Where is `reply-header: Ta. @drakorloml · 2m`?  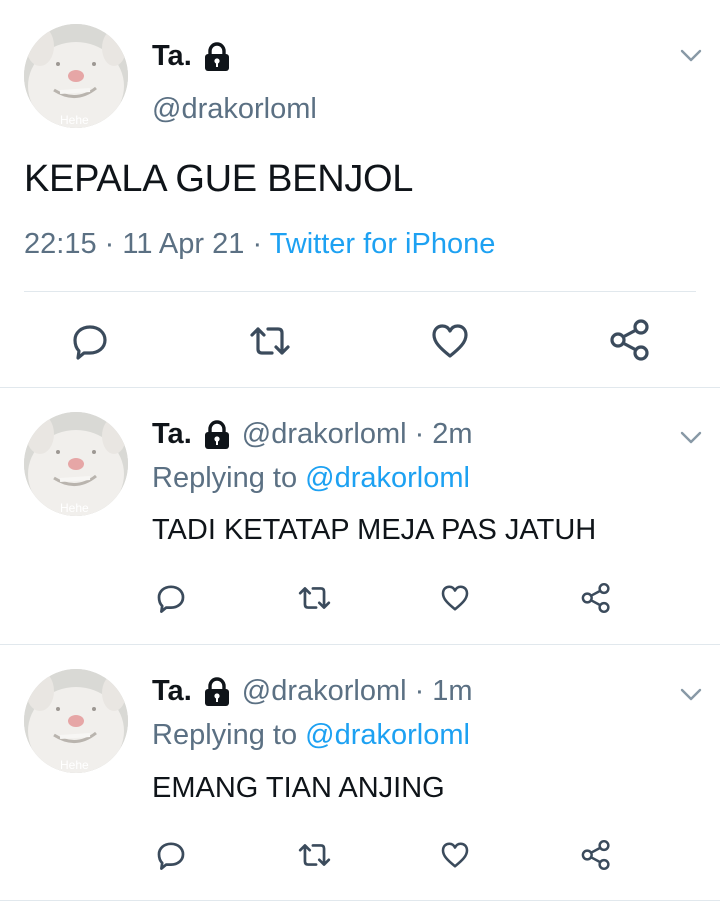 reply-header: Ta. @drakorloml · 2m is located at coordinates (312, 434).